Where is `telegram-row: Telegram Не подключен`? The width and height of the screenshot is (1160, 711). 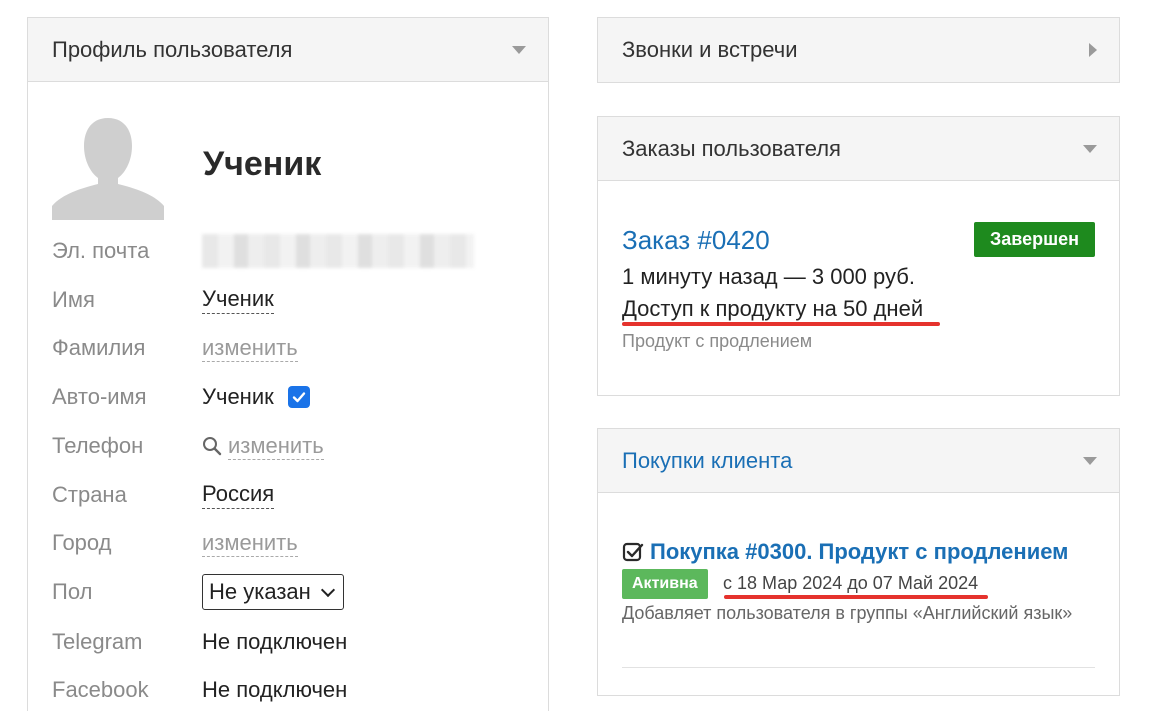 telegram-row: Telegram Не подключен is located at coordinates (295, 642).